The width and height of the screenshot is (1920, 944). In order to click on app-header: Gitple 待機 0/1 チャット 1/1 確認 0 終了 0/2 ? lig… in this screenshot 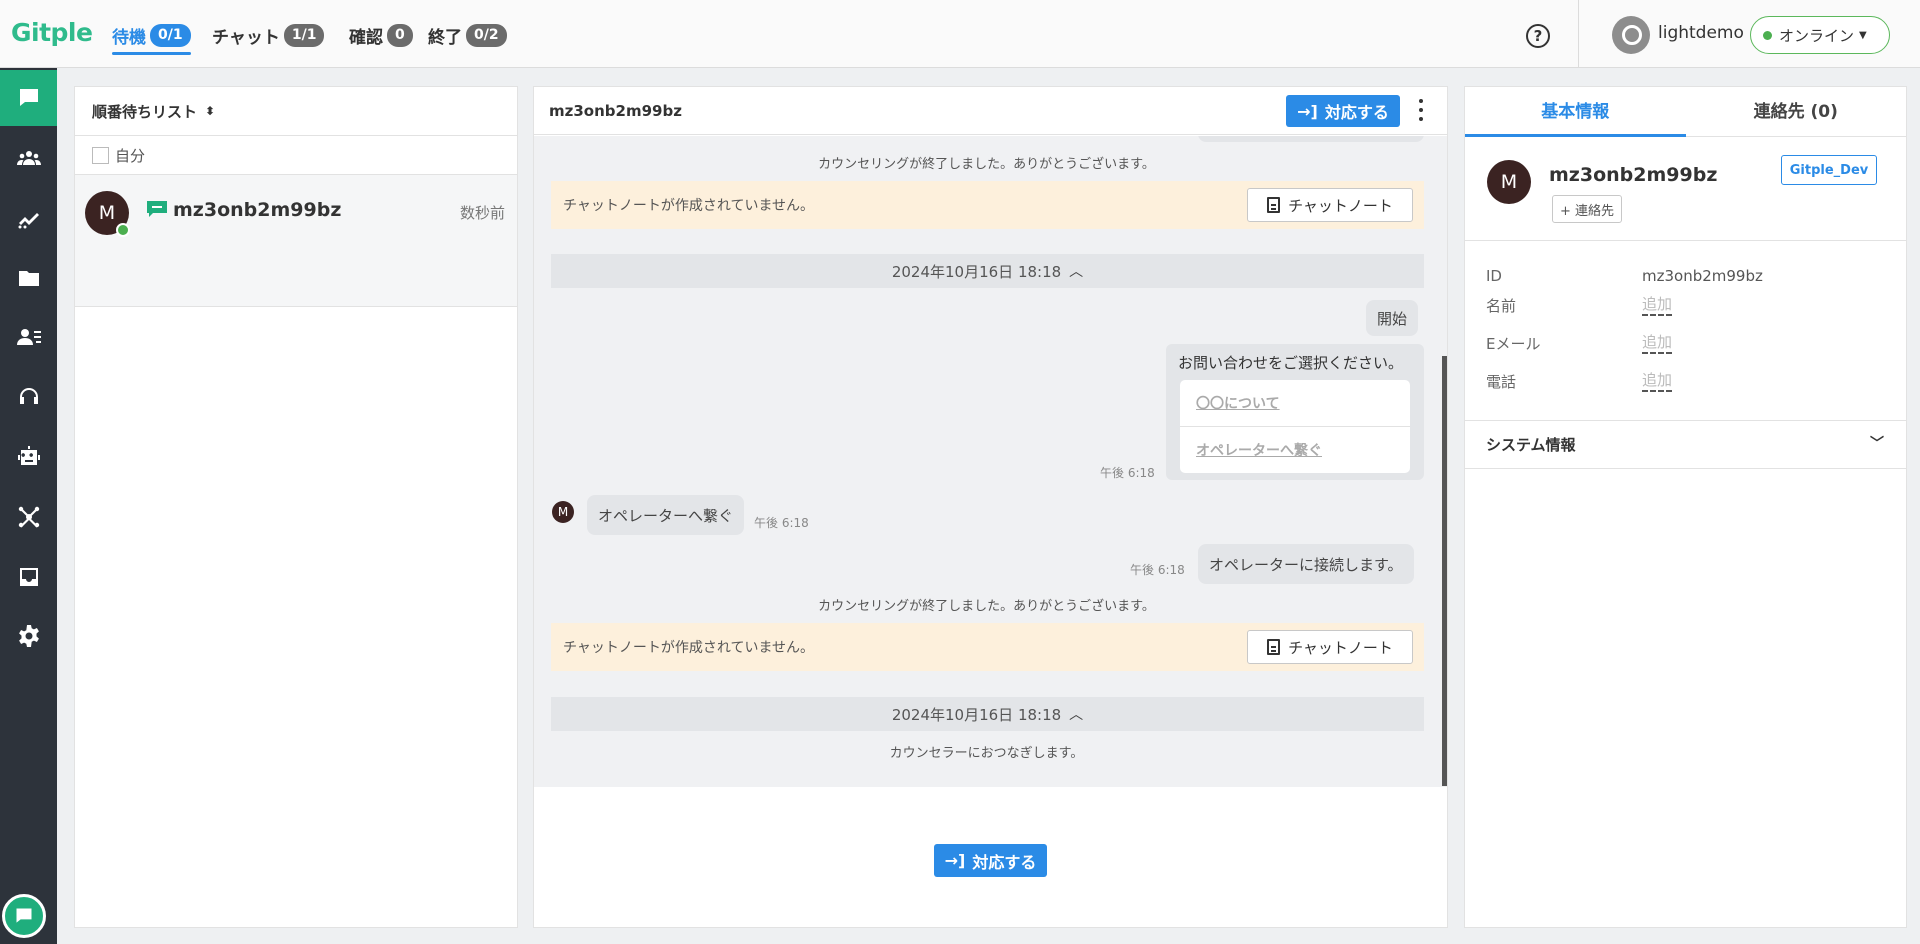, I will do `click(960, 34)`.